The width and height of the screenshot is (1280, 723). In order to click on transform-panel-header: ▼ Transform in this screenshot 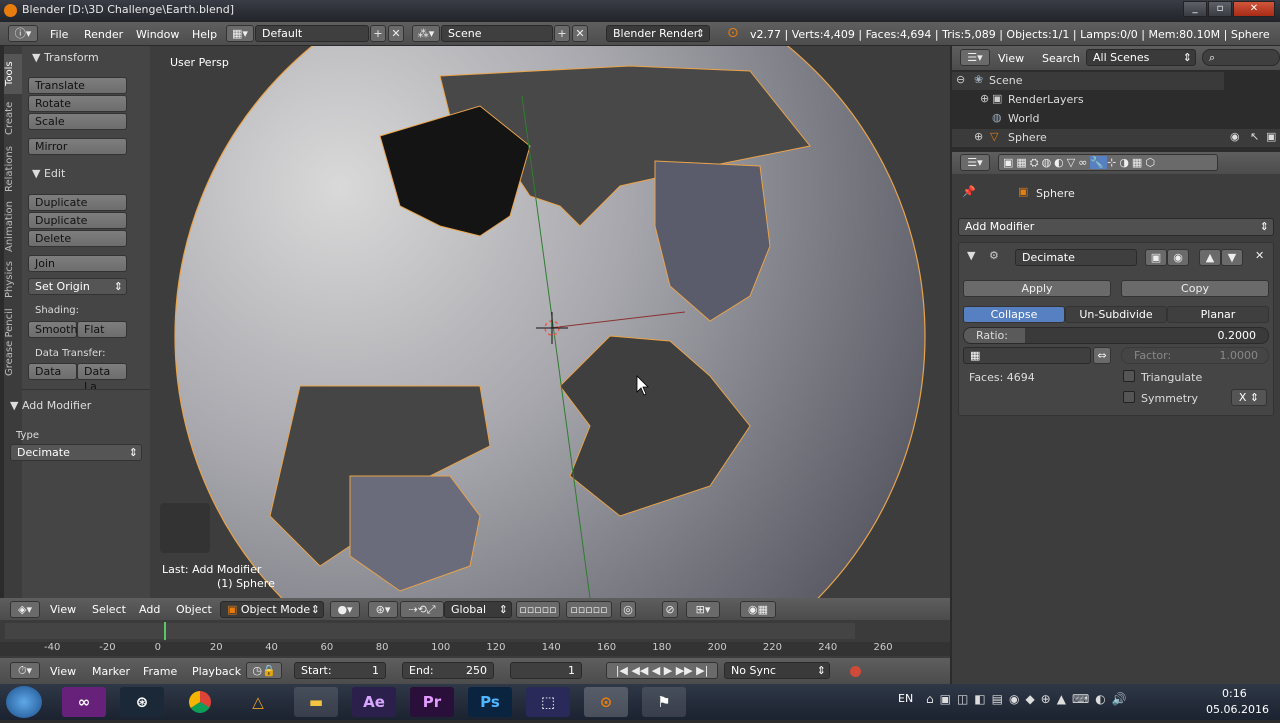, I will do `click(65, 57)`.